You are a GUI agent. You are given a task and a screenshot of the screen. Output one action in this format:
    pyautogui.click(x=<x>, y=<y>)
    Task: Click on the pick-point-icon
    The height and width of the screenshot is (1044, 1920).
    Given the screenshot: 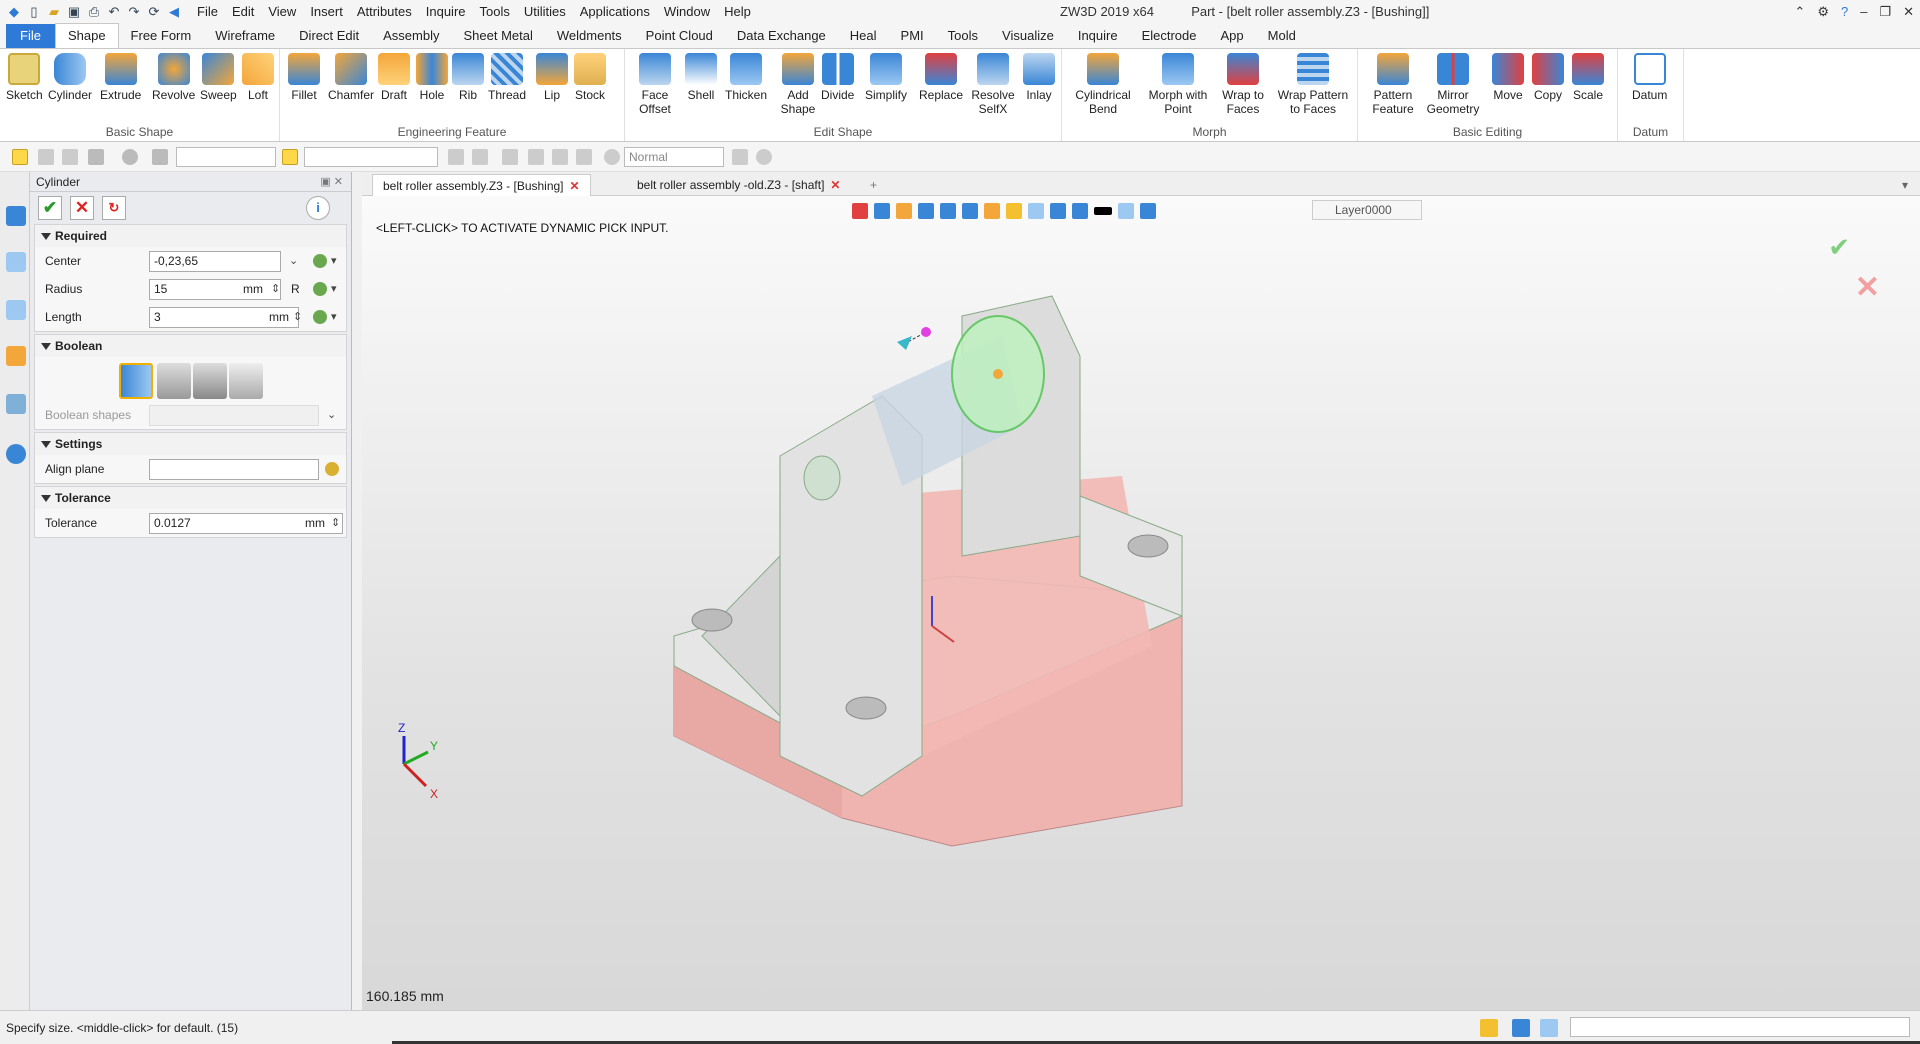 What is the action you would take?
    pyautogui.click(x=320, y=261)
    